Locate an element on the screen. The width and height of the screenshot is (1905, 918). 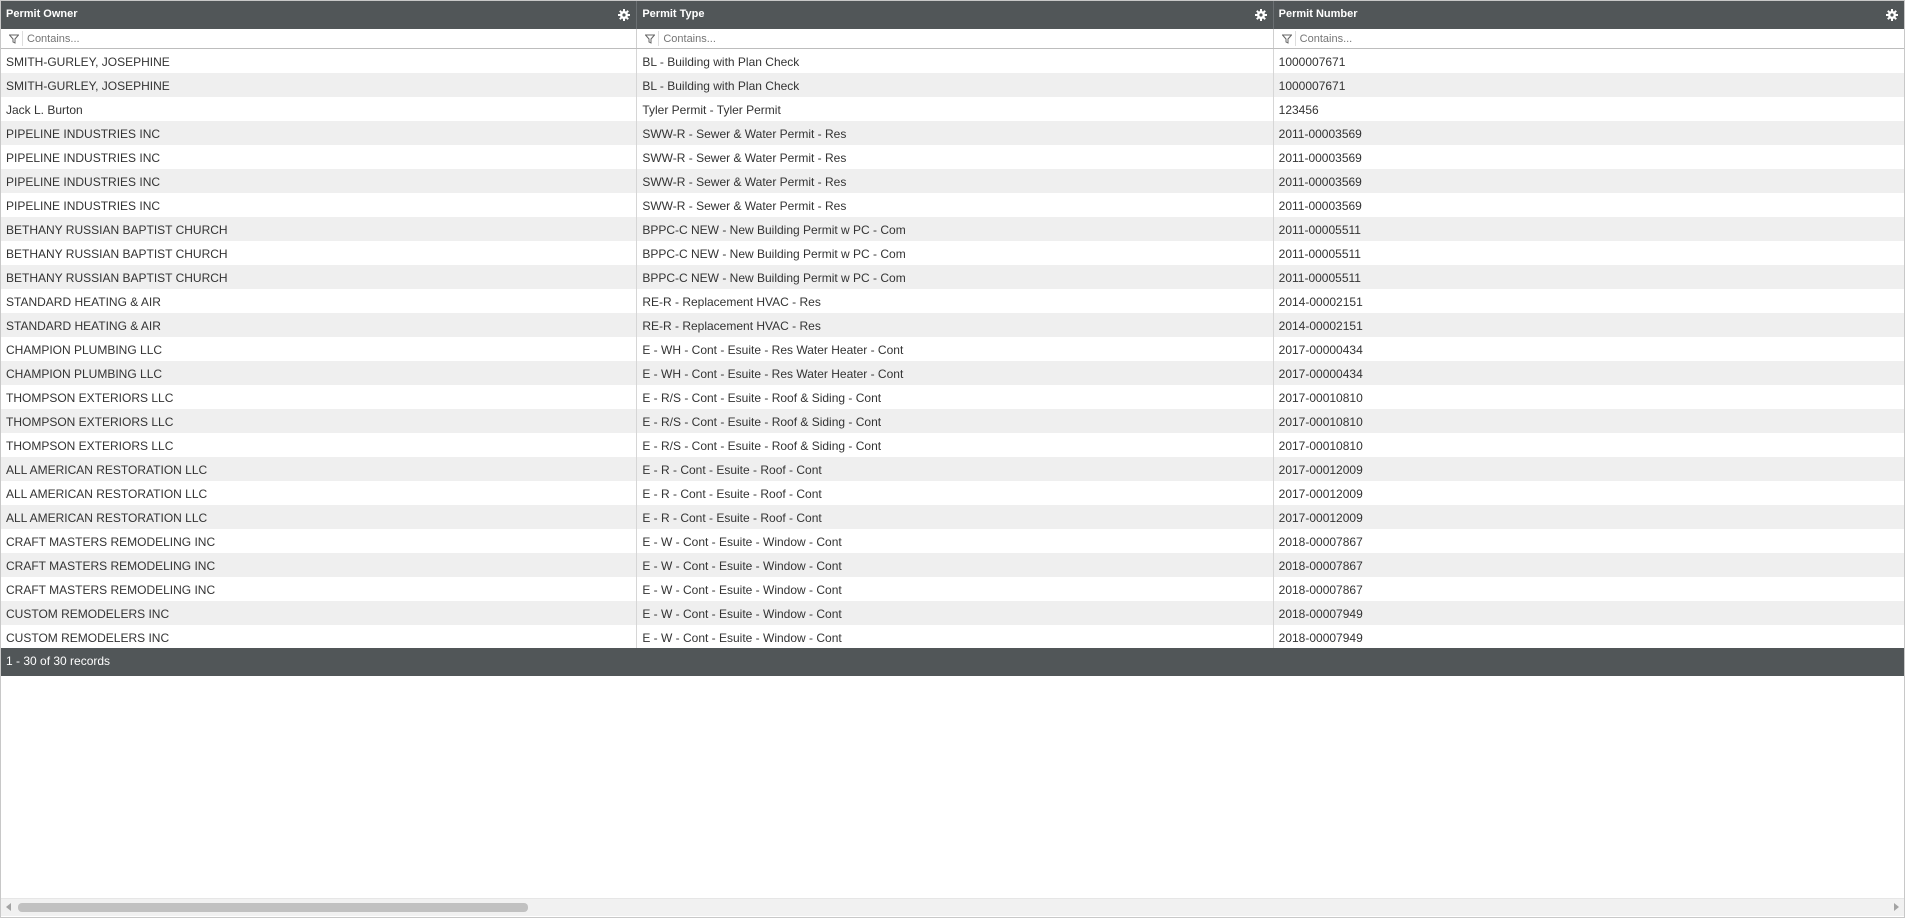
filter-cell-permit-owner is located at coordinates (319, 38).